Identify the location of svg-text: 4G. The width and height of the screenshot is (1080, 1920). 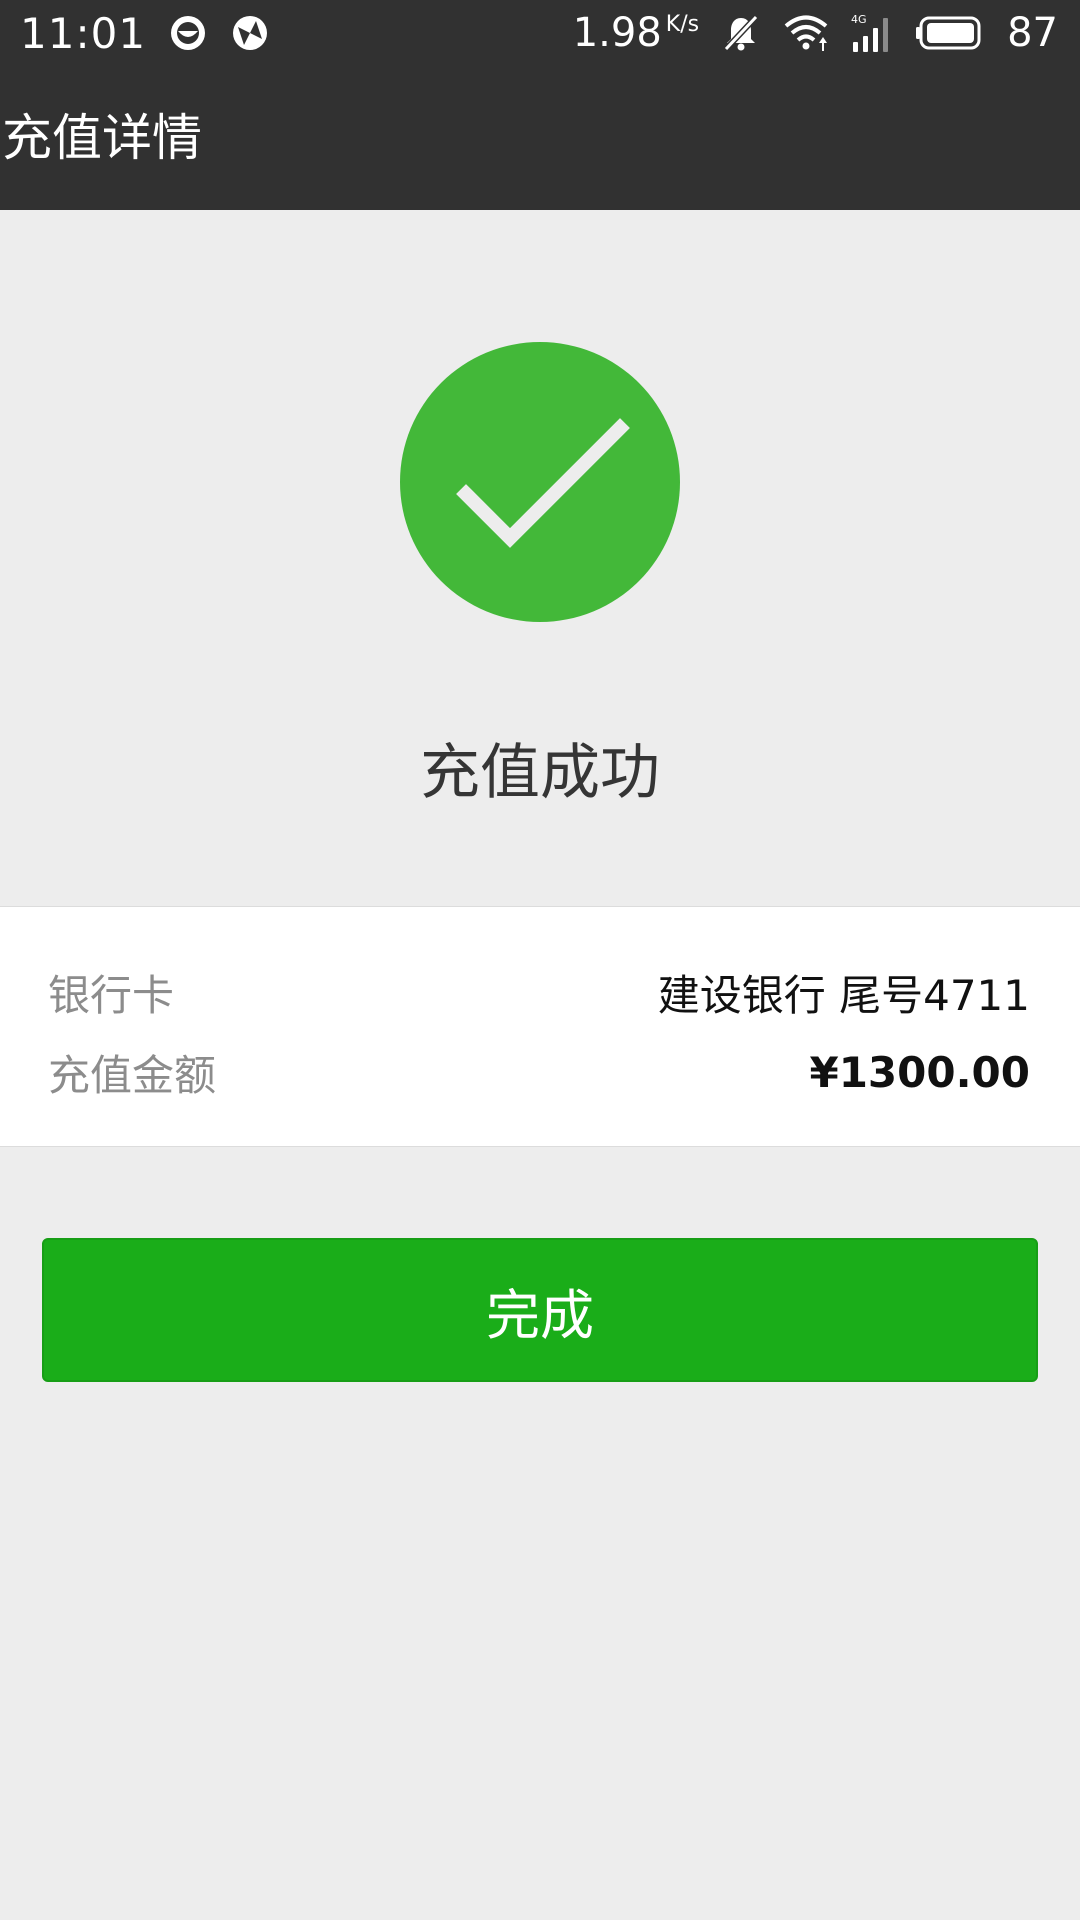
(859, 19).